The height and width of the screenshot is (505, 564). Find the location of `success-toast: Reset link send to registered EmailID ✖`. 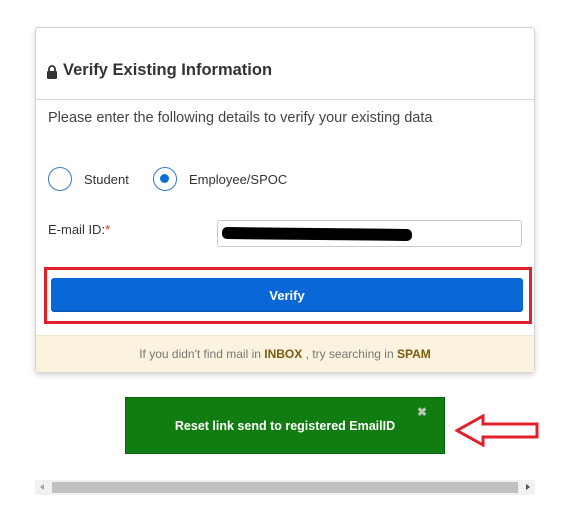

success-toast: Reset link send to registered EmailID ✖ is located at coordinates (285, 425).